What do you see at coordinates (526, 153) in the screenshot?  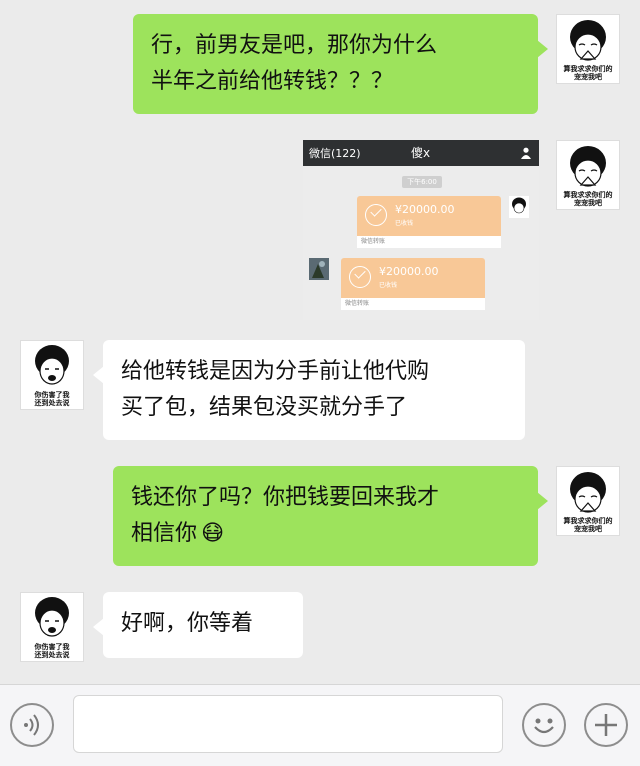 I see `person-icon` at bounding box center [526, 153].